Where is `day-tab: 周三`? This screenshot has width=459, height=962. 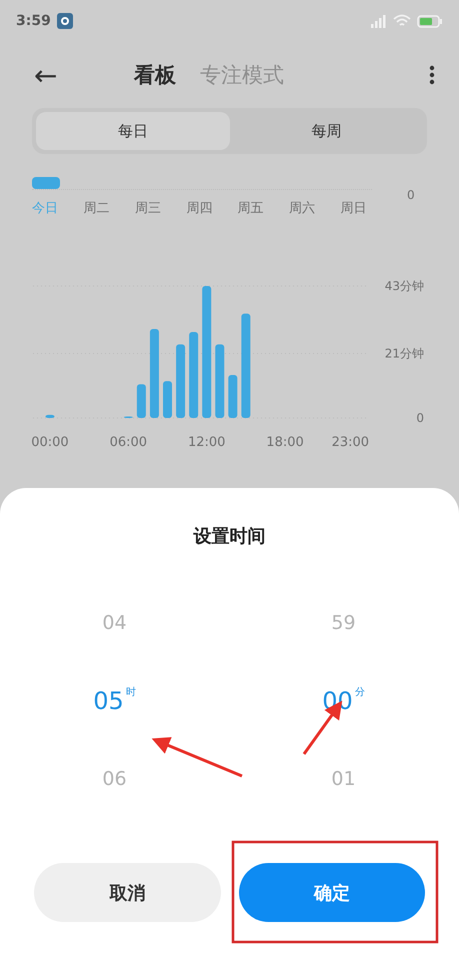 day-tab: 周三 is located at coordinates (160, 208).